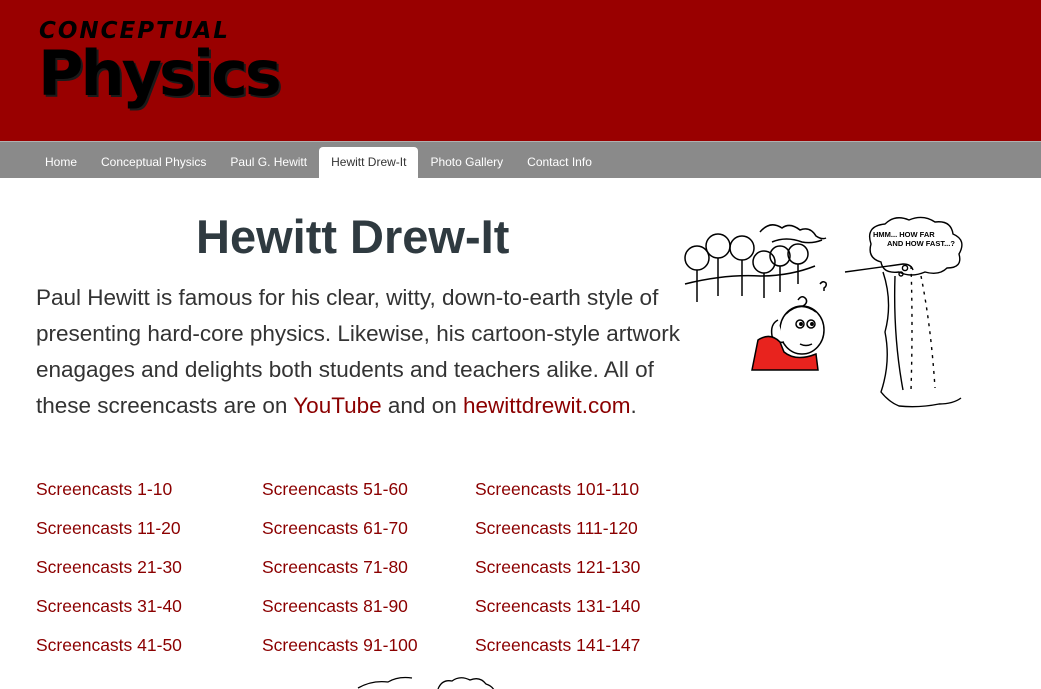 The height and width of the screenshot is (689, 1041). What do you see at coordinates (109, 645) in the screenshot?
I see `screencast-link: Screencasts 41-50` at bounding box center [109, 645].